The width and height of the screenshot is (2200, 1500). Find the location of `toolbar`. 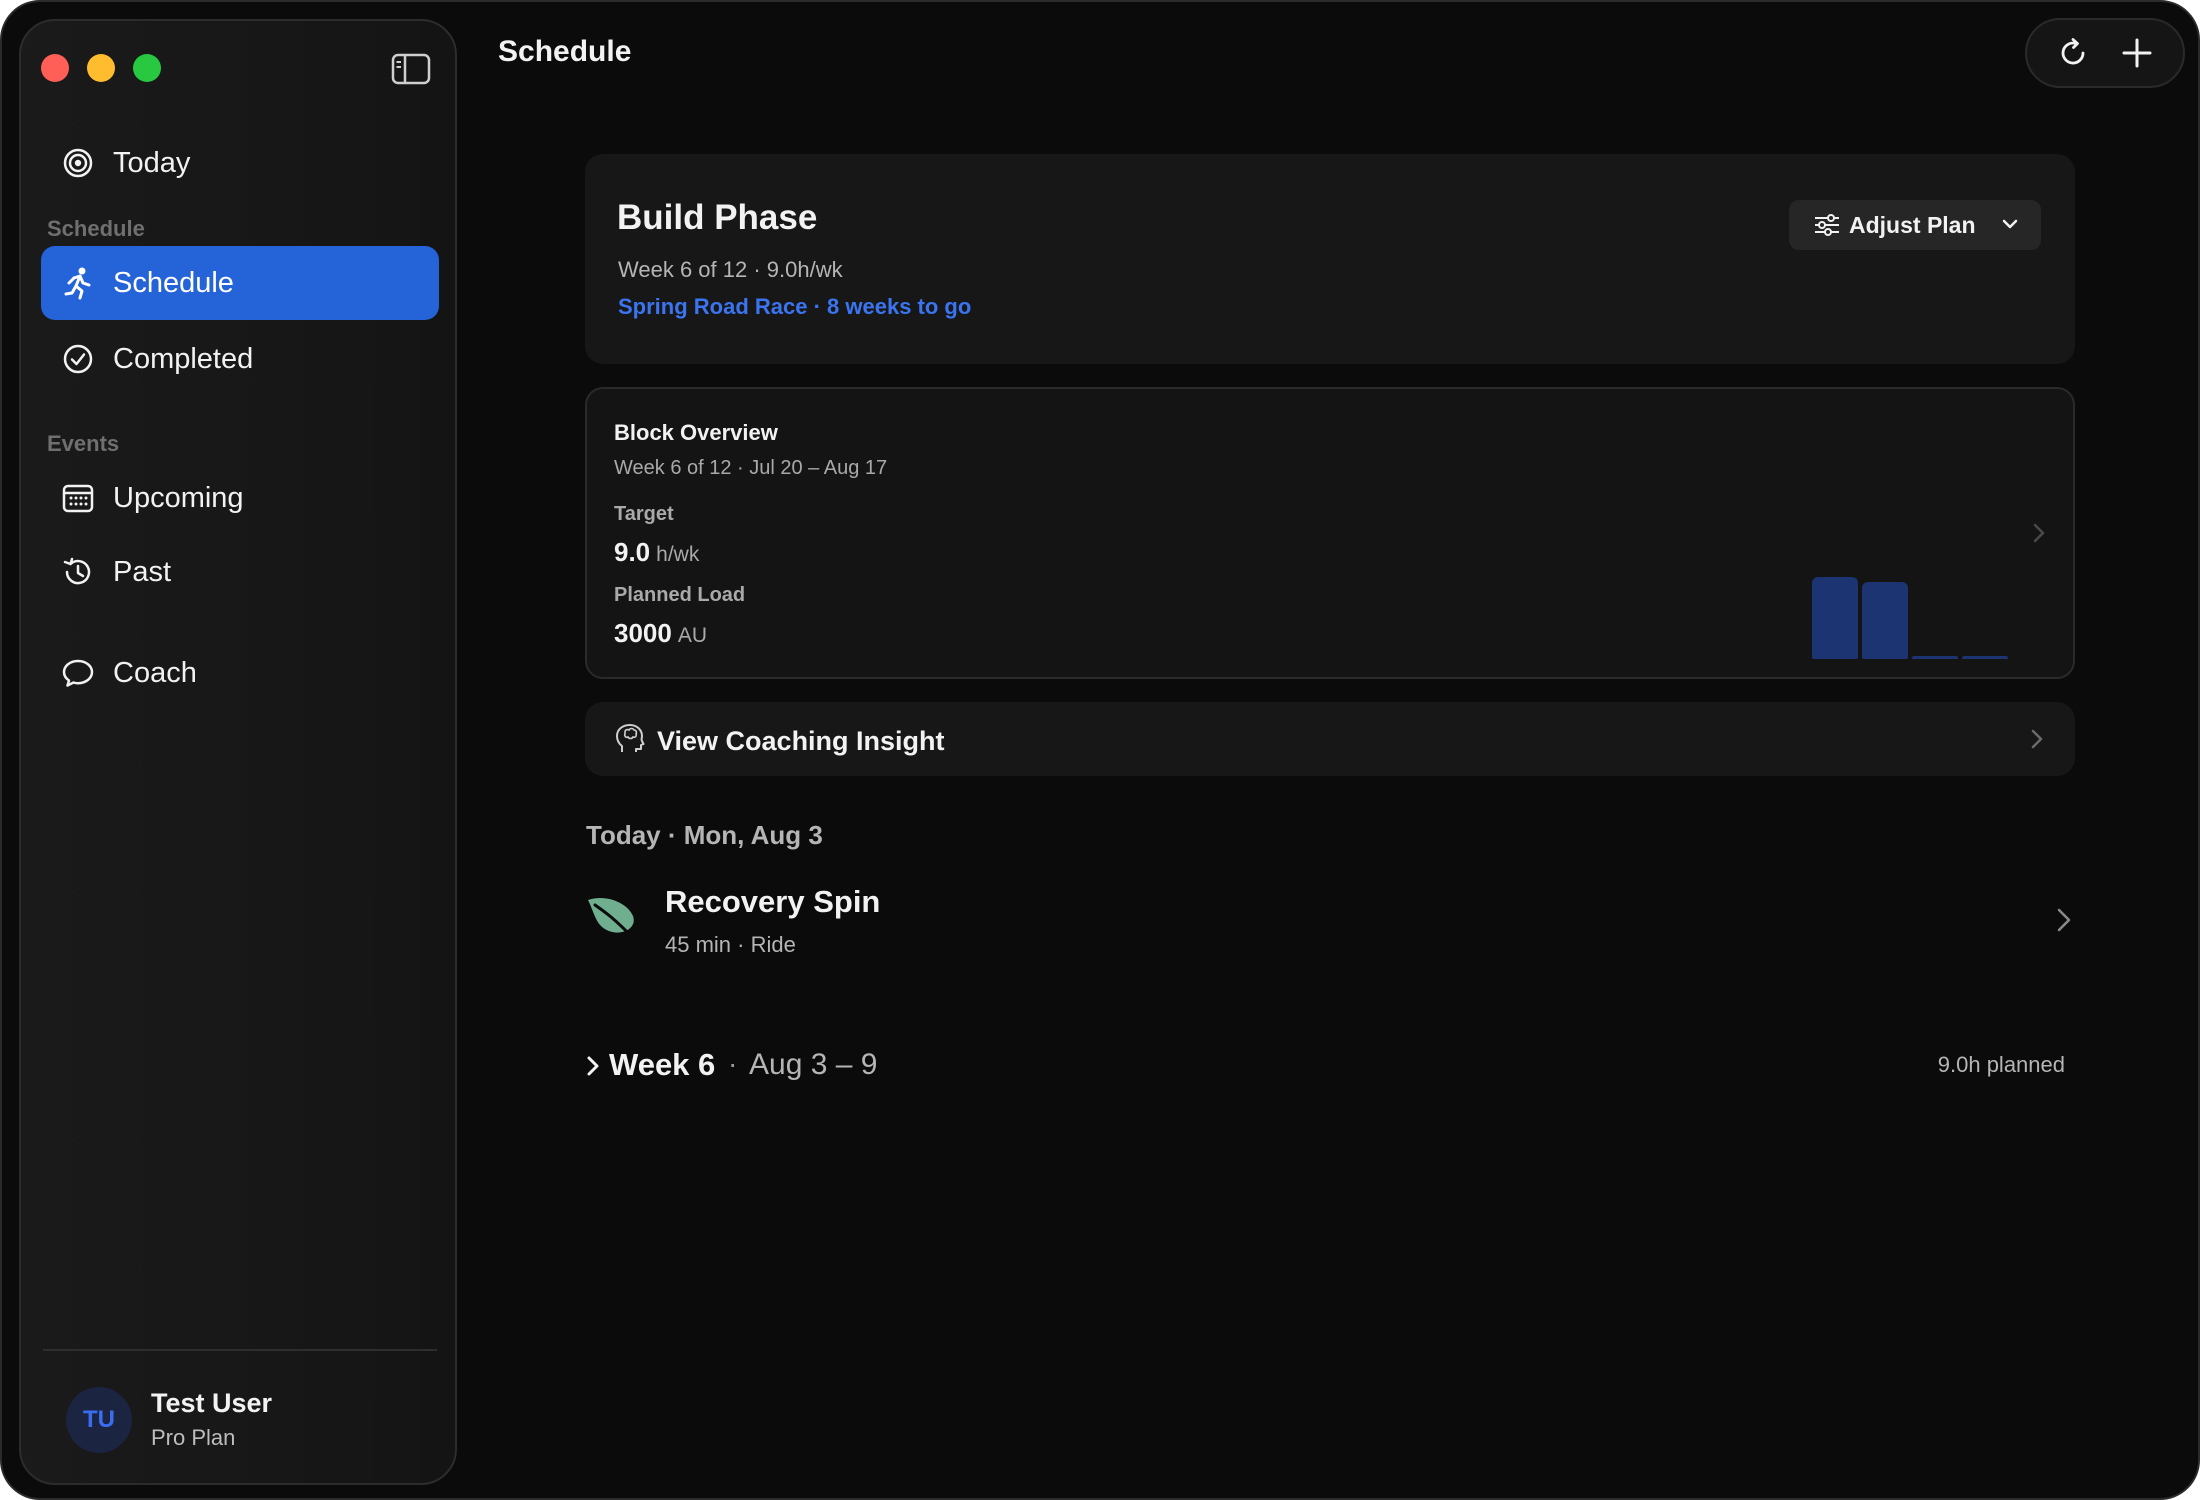

toolbar is located at coordinates (2105, 53).